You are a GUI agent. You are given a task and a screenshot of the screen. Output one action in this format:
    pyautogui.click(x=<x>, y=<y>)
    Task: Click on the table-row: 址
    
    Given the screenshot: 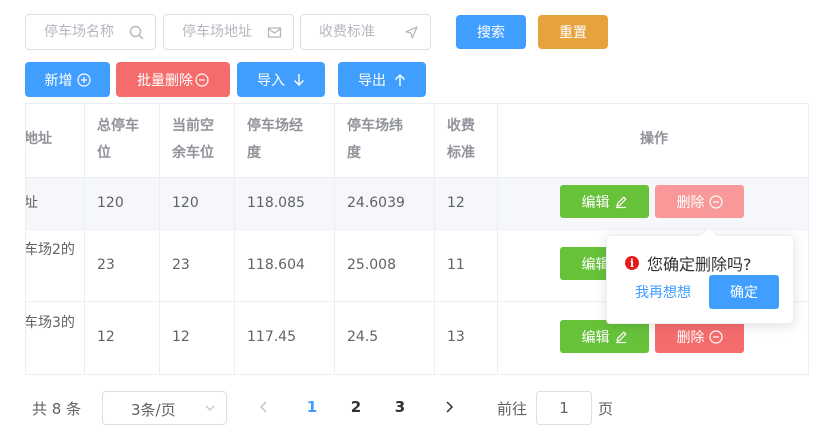 What is the action you would take?
    pyautogui.click(x=31, y=203)
    